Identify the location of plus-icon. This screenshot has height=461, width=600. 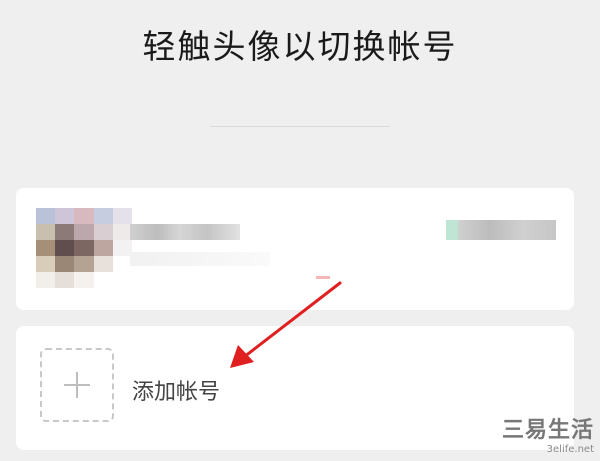
(77, 385).